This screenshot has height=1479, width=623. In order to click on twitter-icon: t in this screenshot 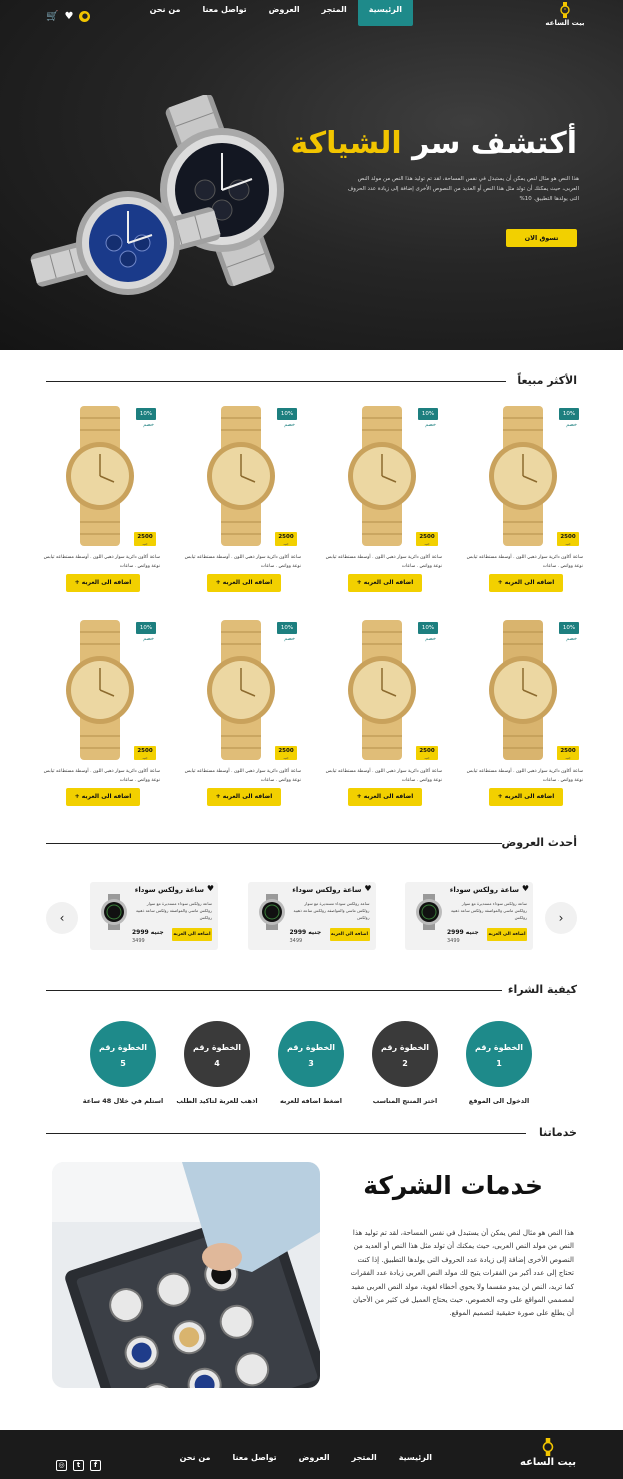, I will do `click(78, 1465)`.